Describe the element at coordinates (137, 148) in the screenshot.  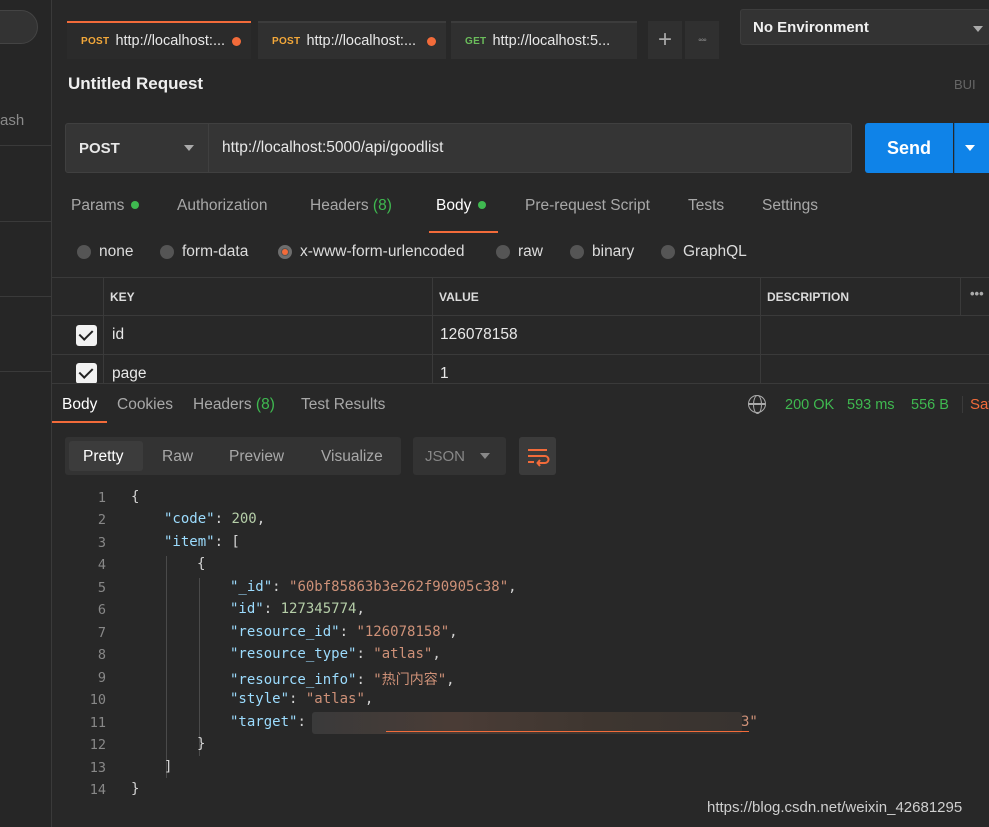
I see `method-select: POST` at that location.